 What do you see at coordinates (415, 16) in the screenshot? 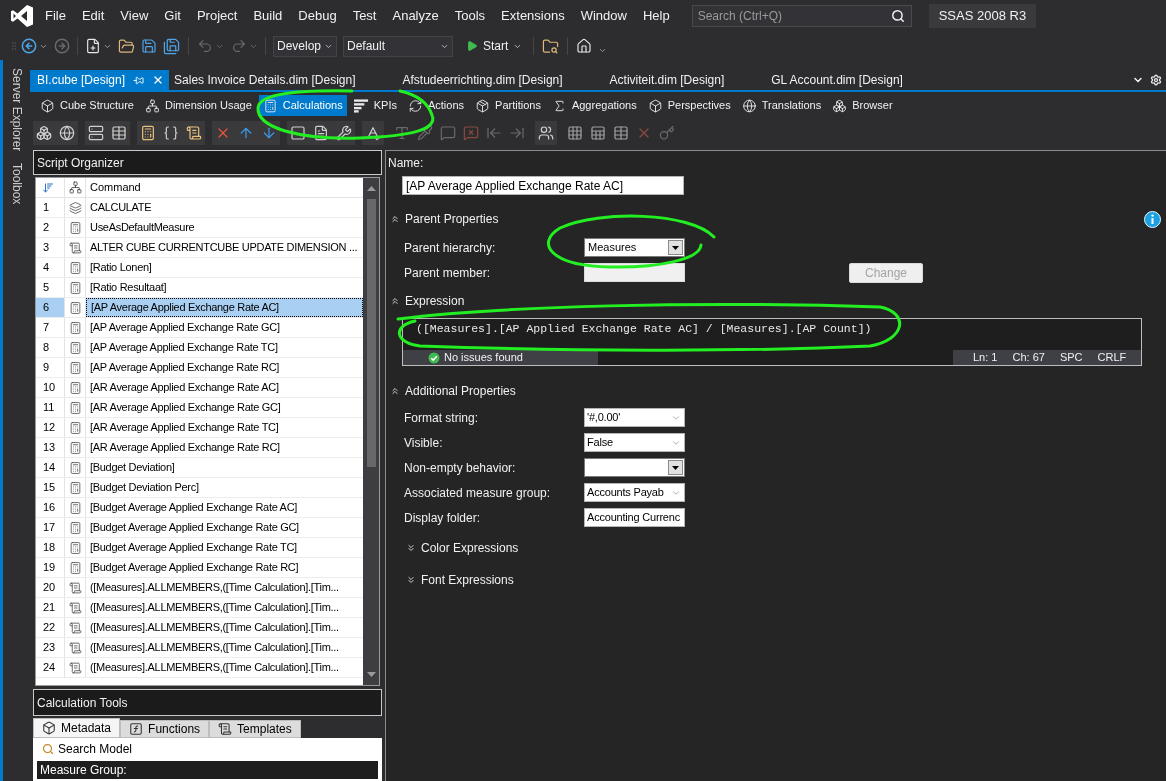
I see `menu-item: Analyze` at bounding box center [415, 16].